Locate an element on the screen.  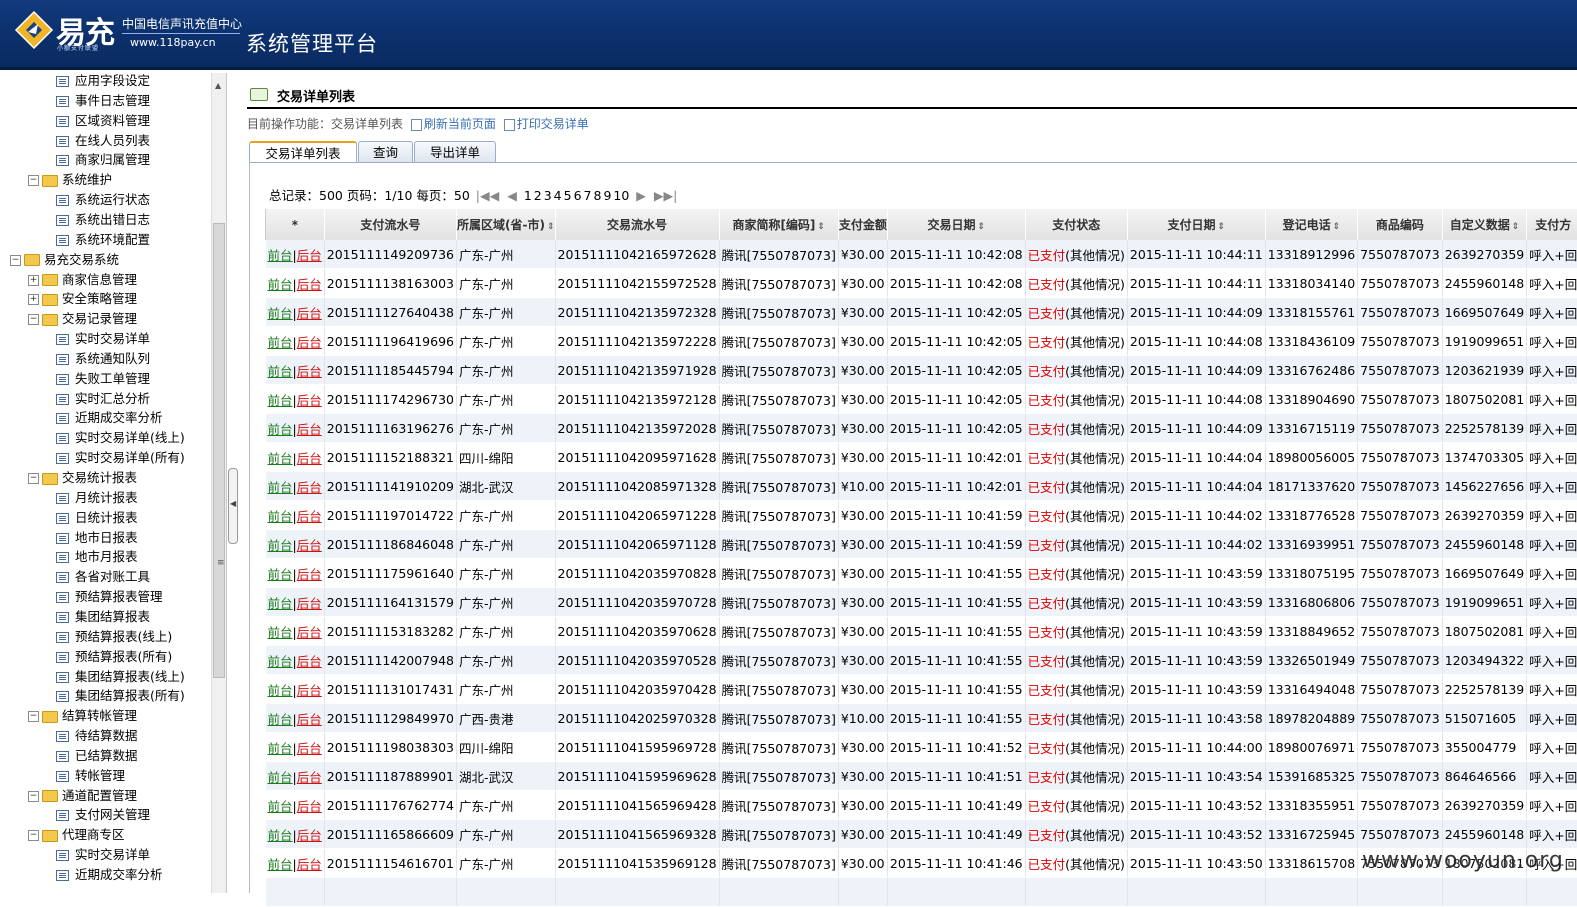
refresh-icon is located at coordinates (416, 125).